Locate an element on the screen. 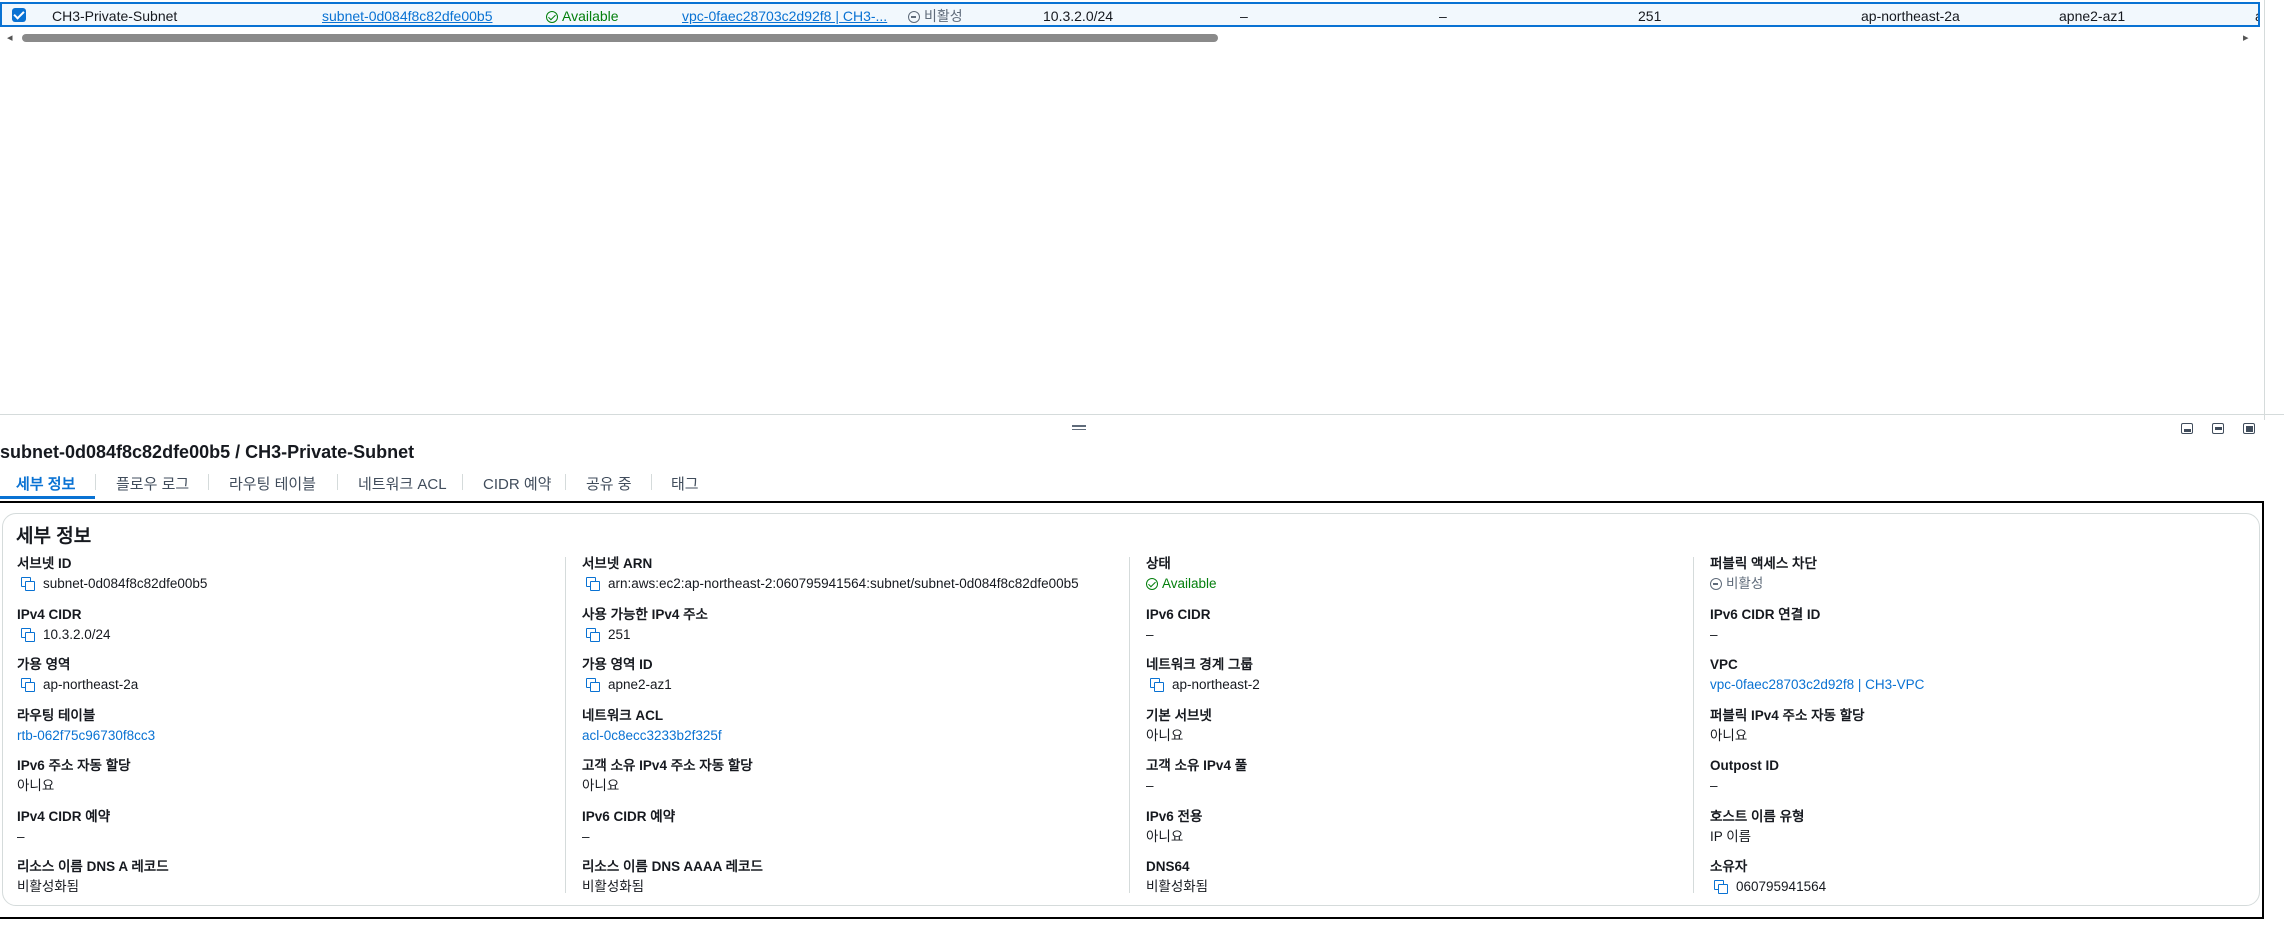 This screenshot has height=944, width=2284. tab-route-table: 라우팅 테이블 is located at coordinates (272, 483).